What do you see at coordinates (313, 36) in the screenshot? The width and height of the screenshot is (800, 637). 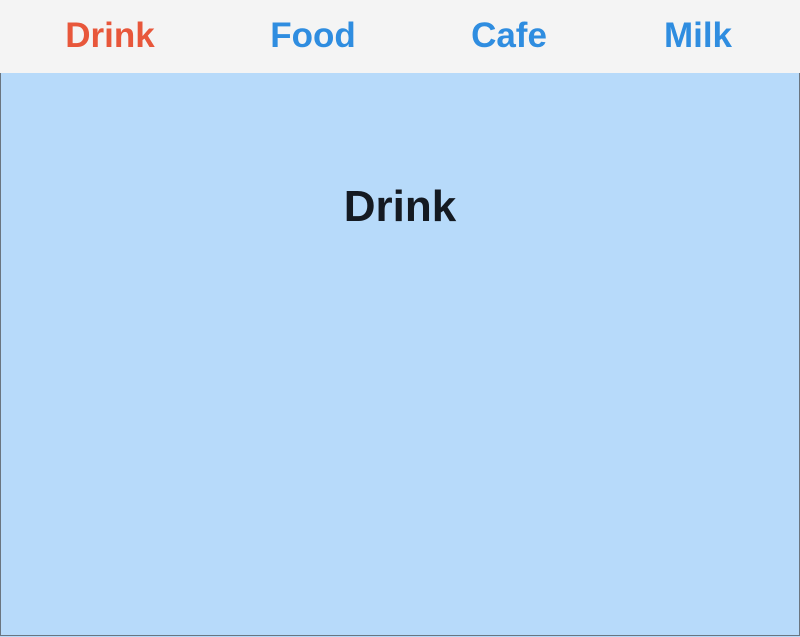 I see `tab-food: Food` at bounding box center [313, 36].